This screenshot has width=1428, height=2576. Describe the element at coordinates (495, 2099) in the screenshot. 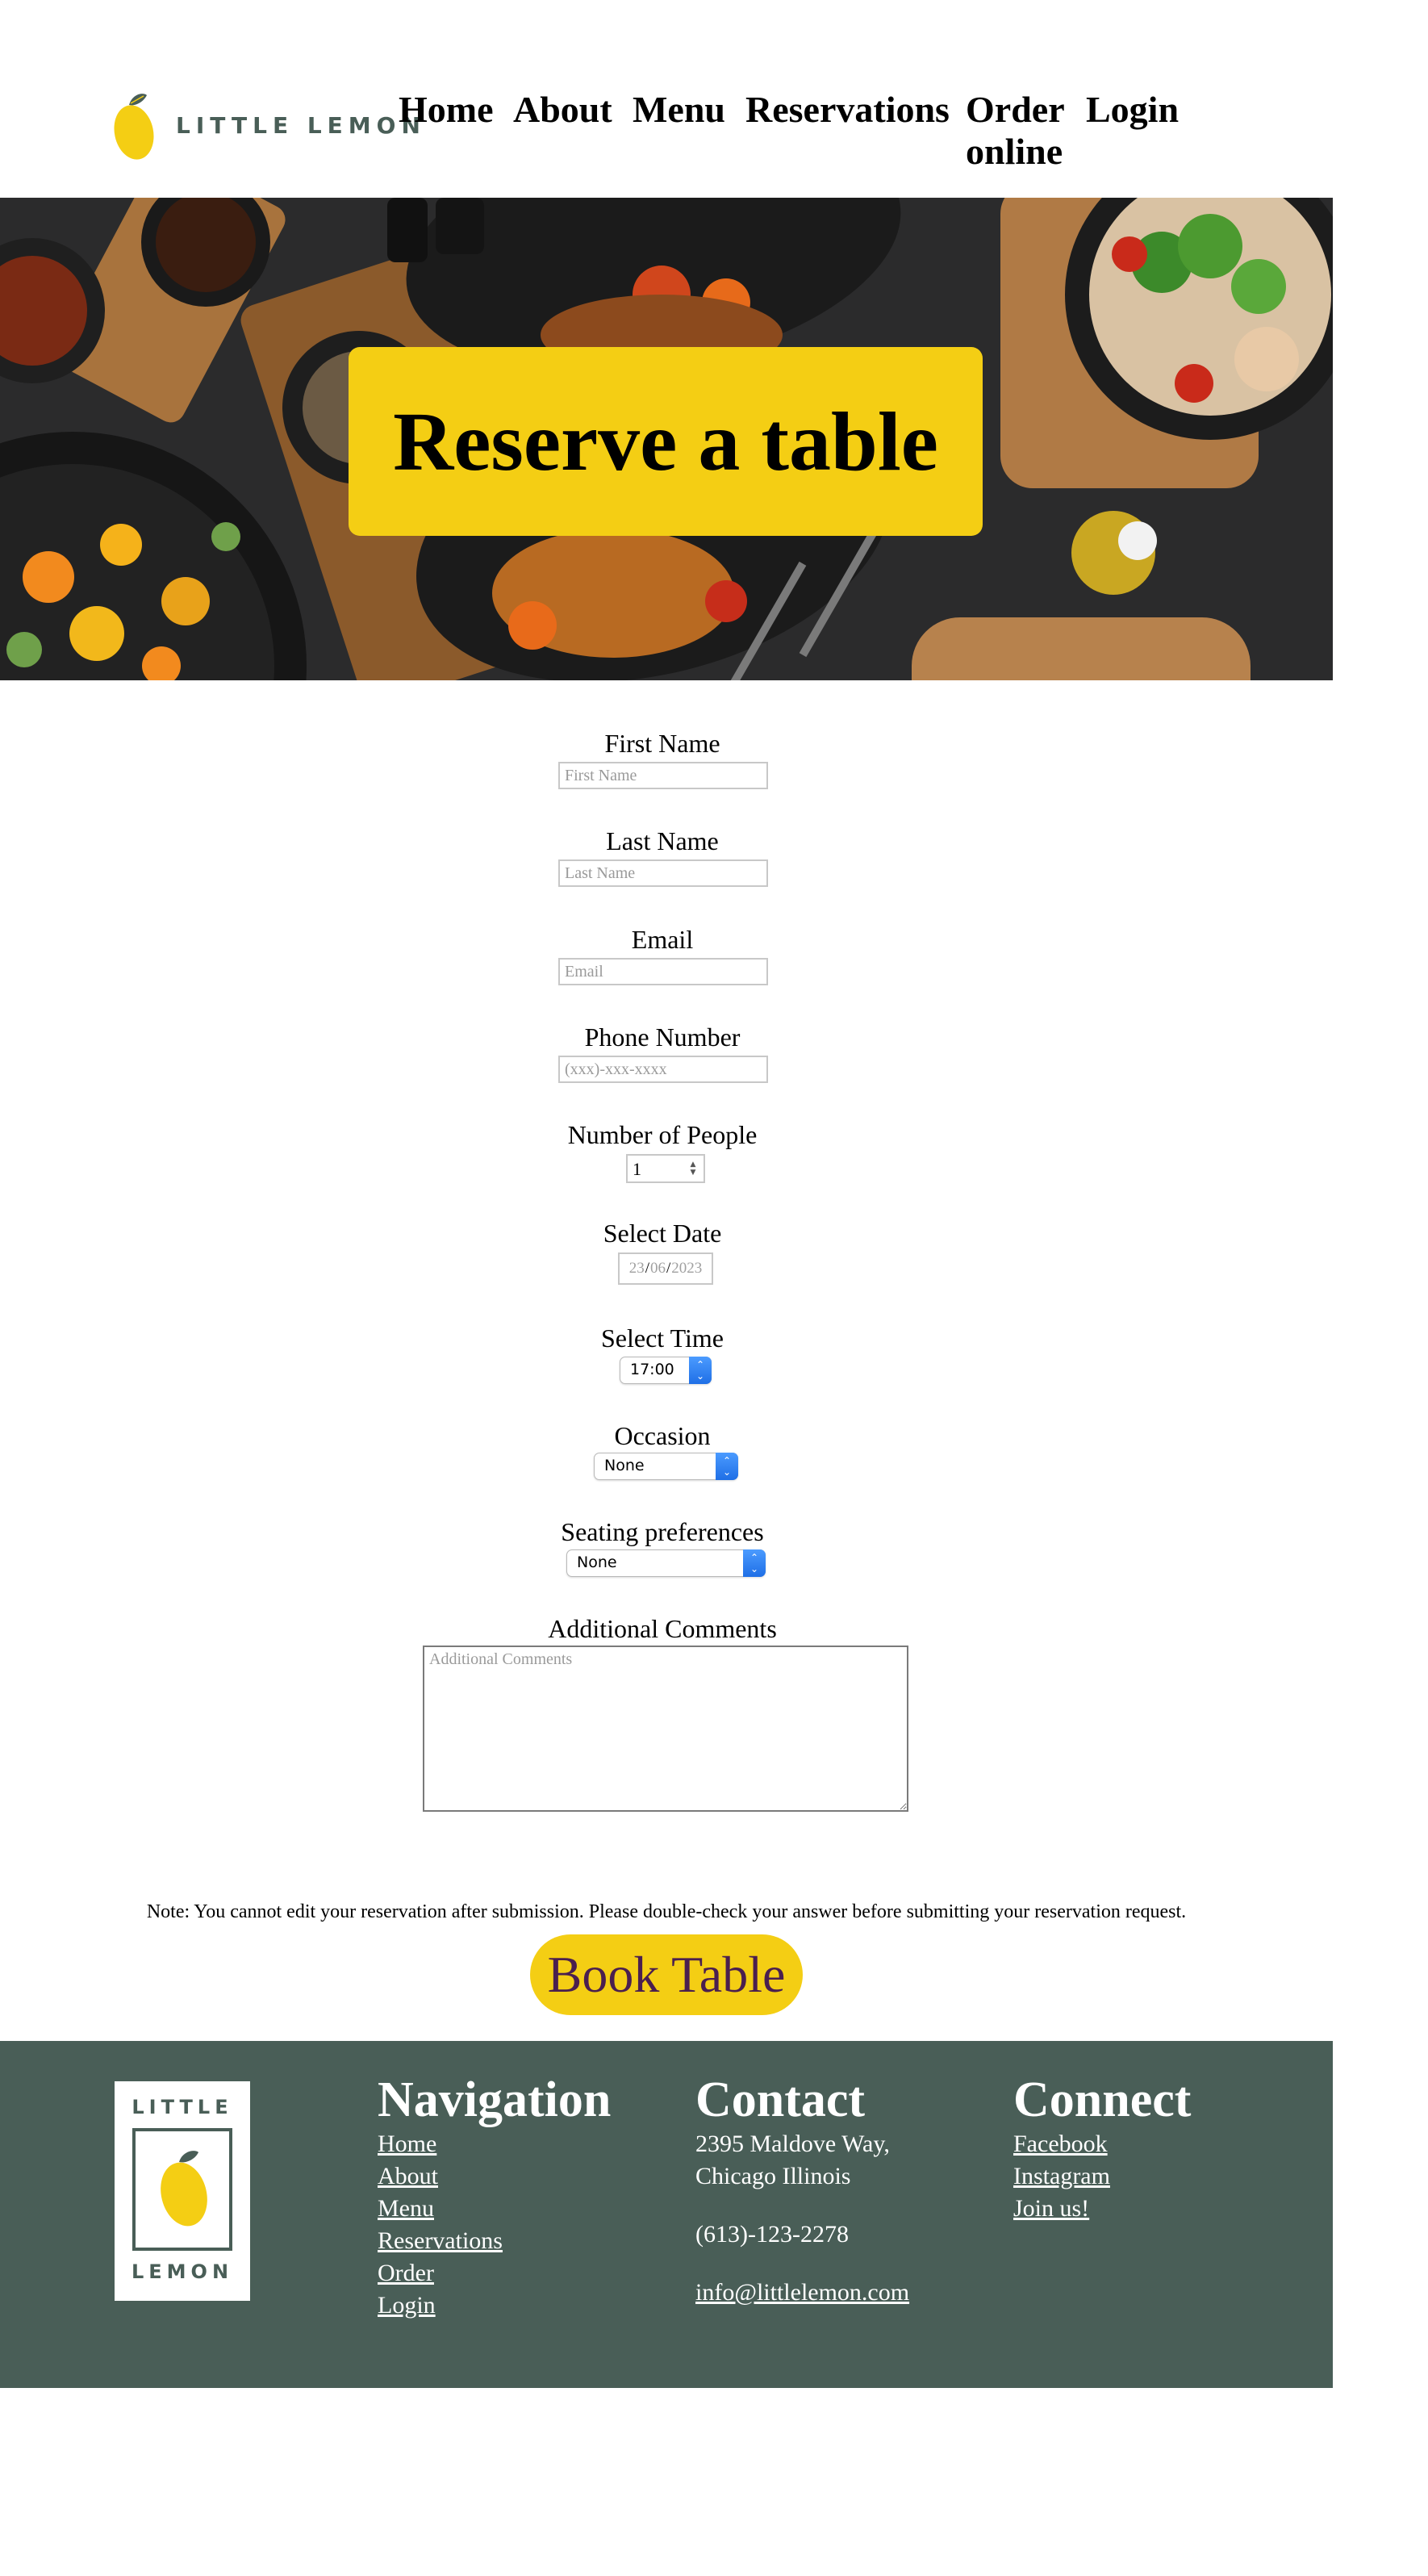

I see `footer-navigation-heading: Navigation` at that location.